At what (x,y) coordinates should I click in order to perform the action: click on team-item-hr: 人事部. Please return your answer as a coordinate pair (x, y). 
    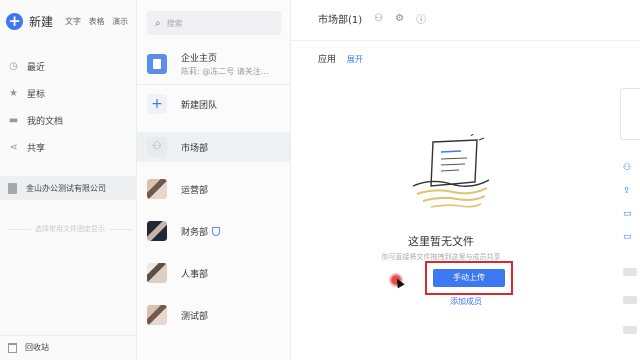
    Looking at the image, I should click on (217, 273).